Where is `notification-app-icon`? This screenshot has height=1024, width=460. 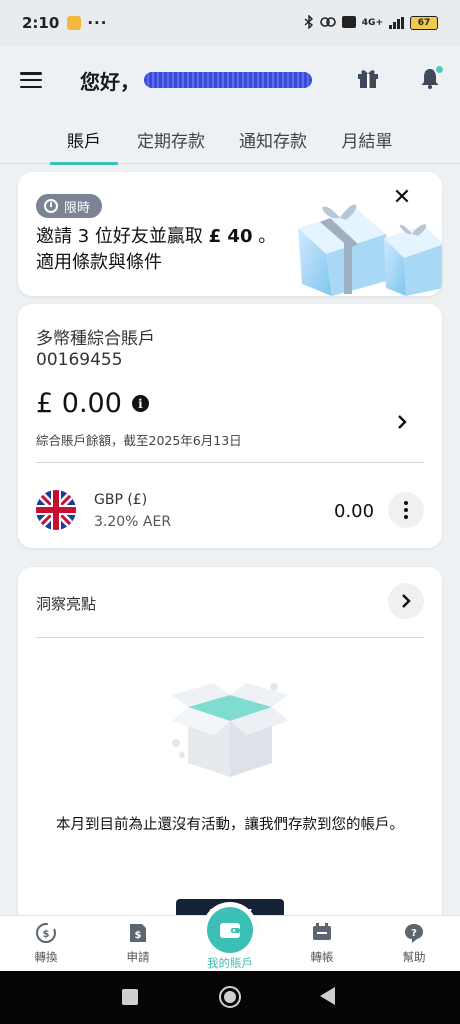
notification-app-icon is located at coordinates (74, 23).